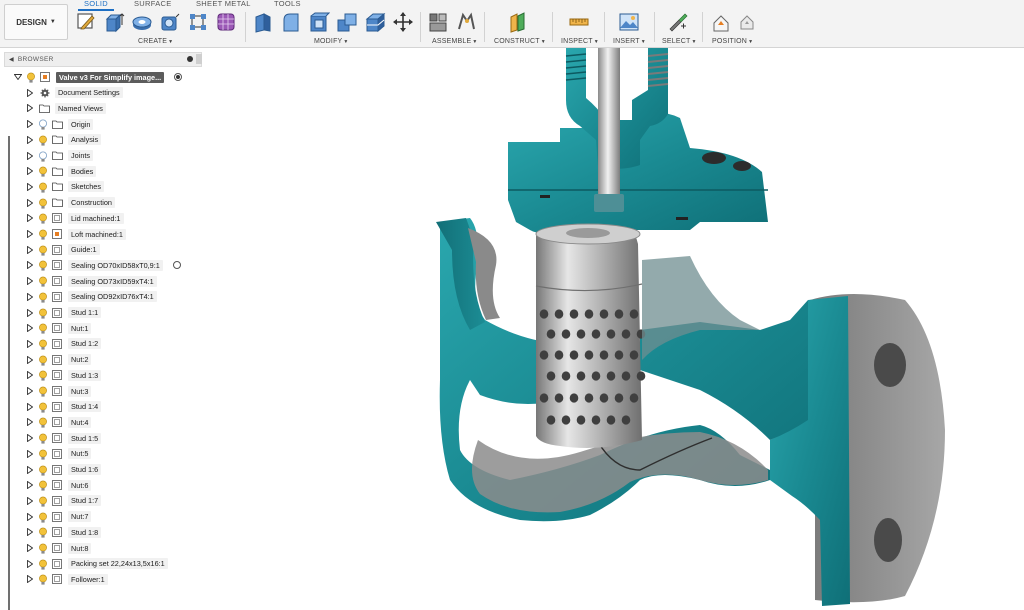 This screenshot has height=610, width=1024. What do you see at coordinates (66, 108) in the screenshot?
I see `browser-tree-item: Named Views` at bounding box center [66, 108].